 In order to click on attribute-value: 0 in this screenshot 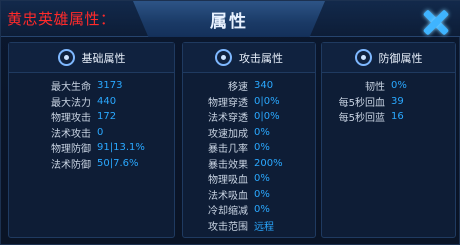, I will do `click(100, 132)`.